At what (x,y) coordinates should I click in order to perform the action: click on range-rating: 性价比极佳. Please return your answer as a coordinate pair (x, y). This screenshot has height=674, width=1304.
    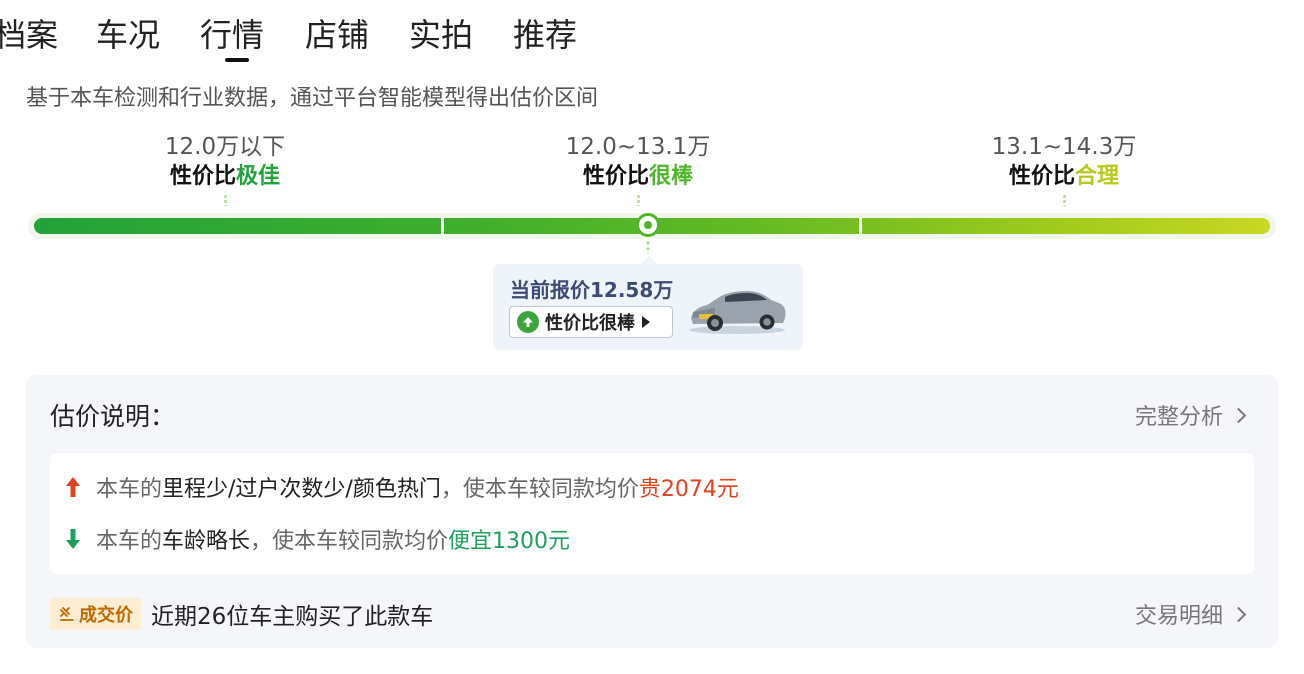
    Looking at the image, I should click on (225, 177).